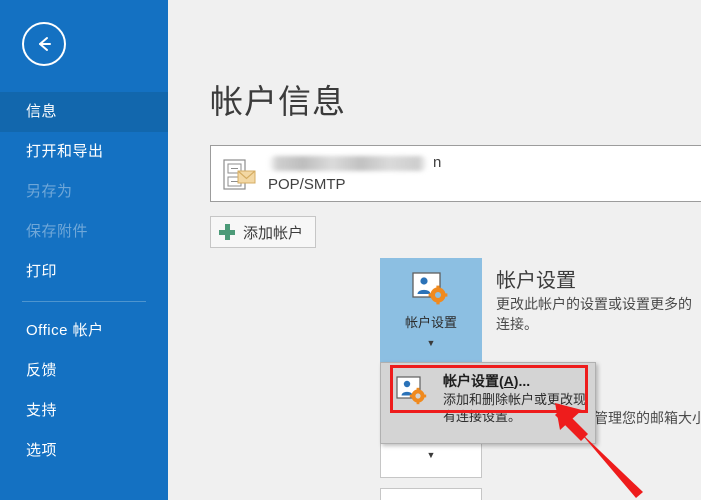 The width and height of the screenshot is (701, 500). What do you see at coordinates (431, 343) in the screenshot?
I see `chevron-down-icon: ▼` at bounding box center [431, 343].